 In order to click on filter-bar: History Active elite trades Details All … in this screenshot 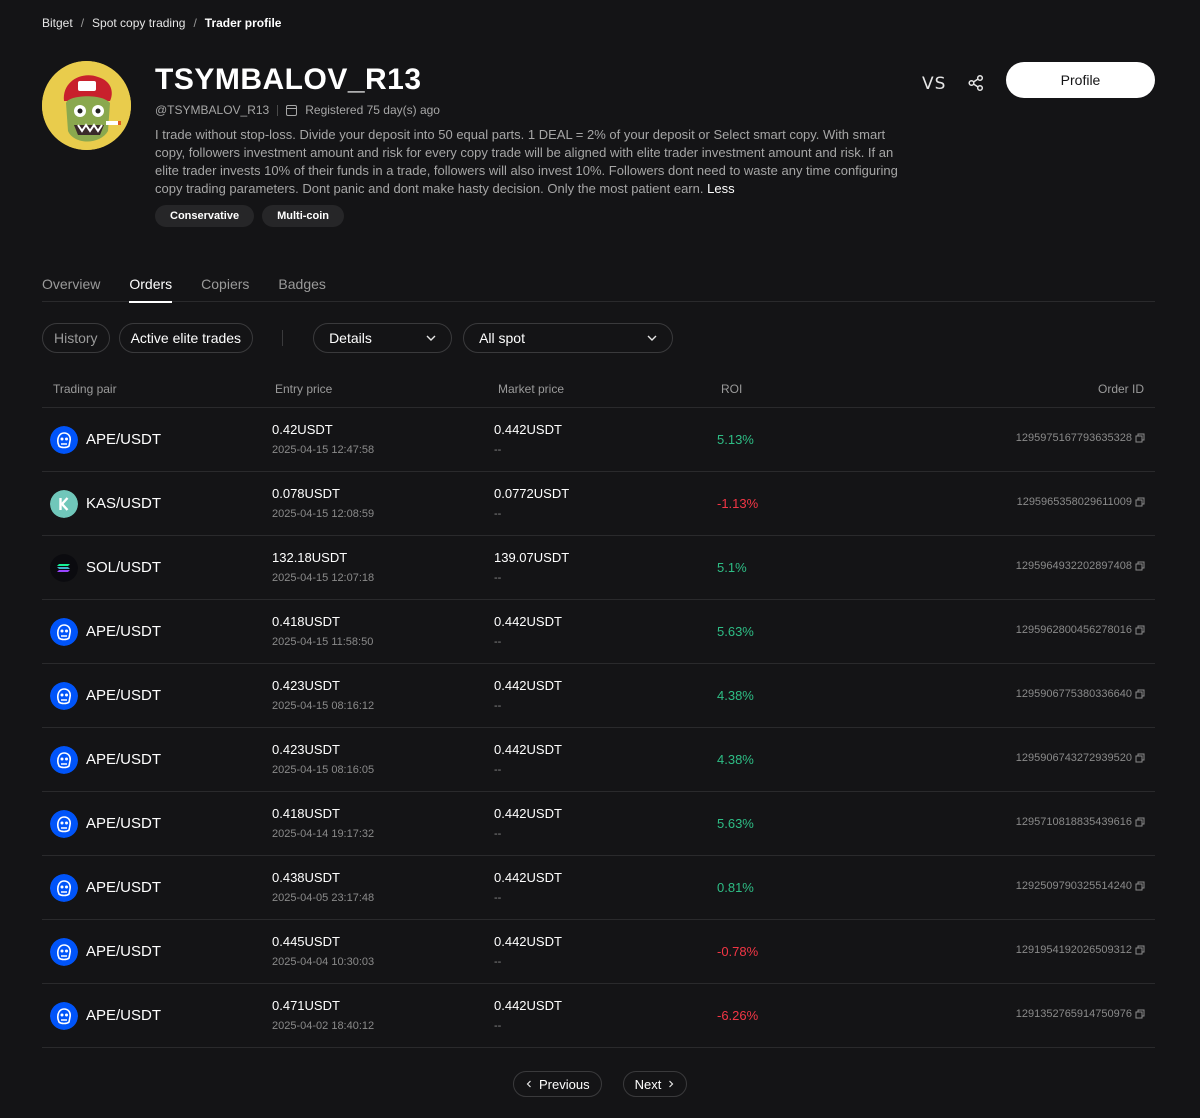, I will do `click(358, 338)`.